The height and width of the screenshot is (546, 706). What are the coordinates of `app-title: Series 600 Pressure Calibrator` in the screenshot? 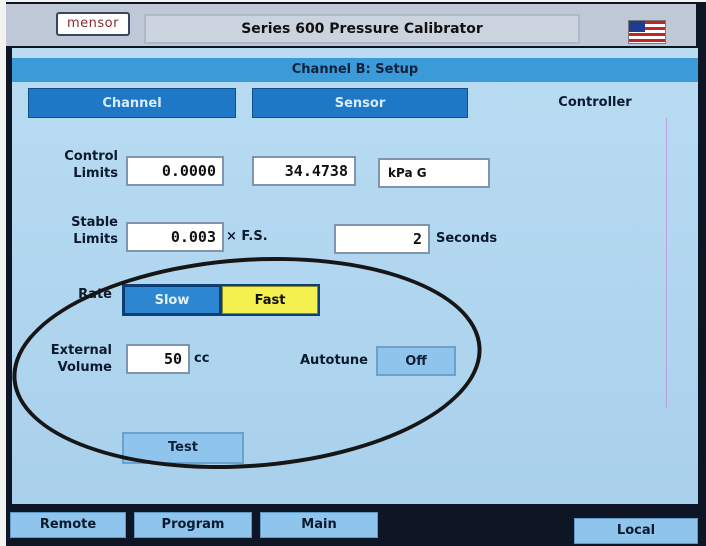 It's located at (362, 29).